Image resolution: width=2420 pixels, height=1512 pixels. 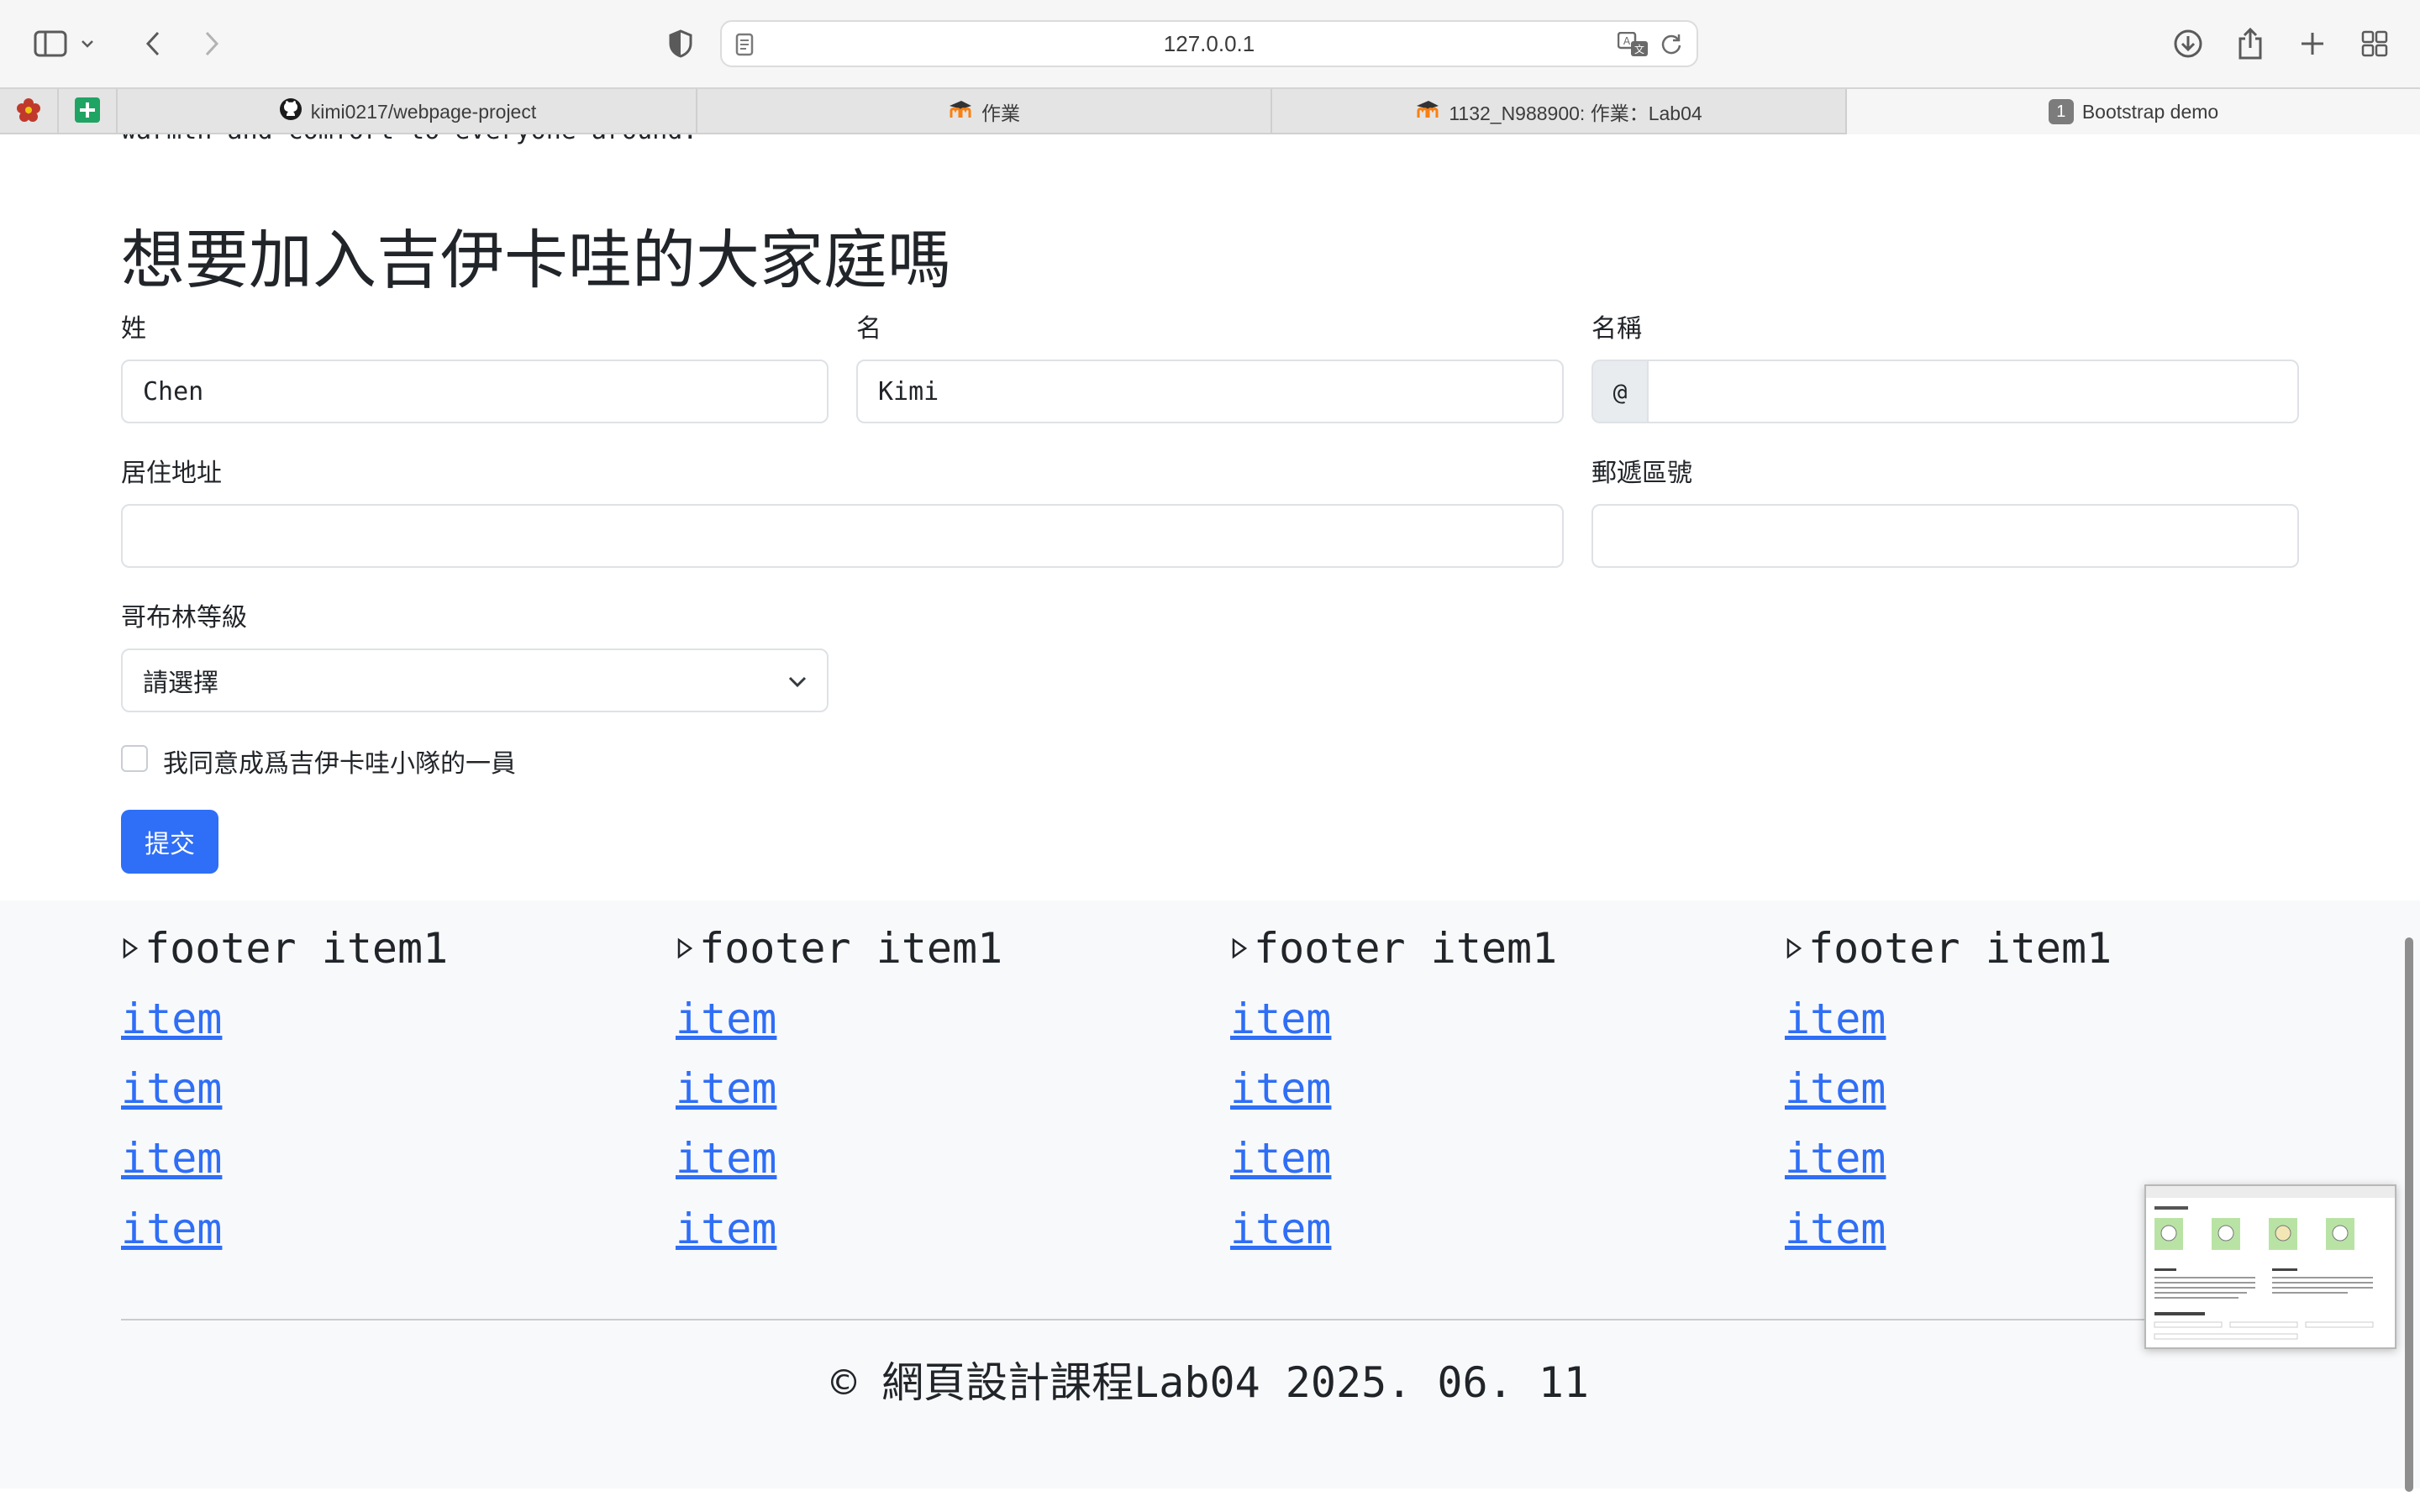 What do you see at coordinates (291, 111) in the screenshot?
I see `github-icon` at bounding box center [291, 111].